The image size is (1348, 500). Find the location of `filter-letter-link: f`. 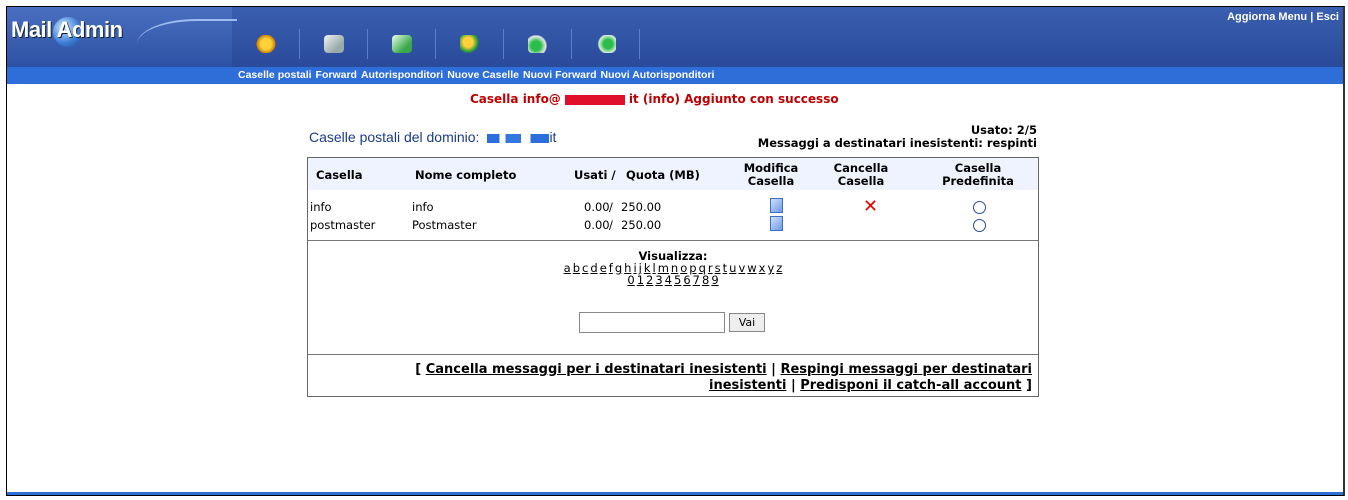

filter-letter-link: f is located at coordinates (611, 268).